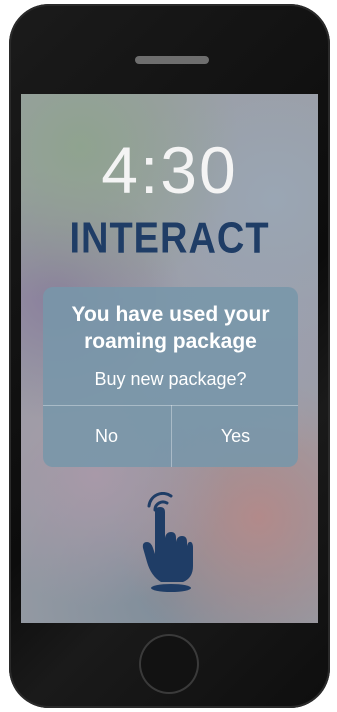 Image resolution: width=337 pixels, height=712 pixels. What do you see at coordinates (170, 328) in the screenshot?
I see `alert-title: You have used your roaming package` at bounding box center [170, 328].